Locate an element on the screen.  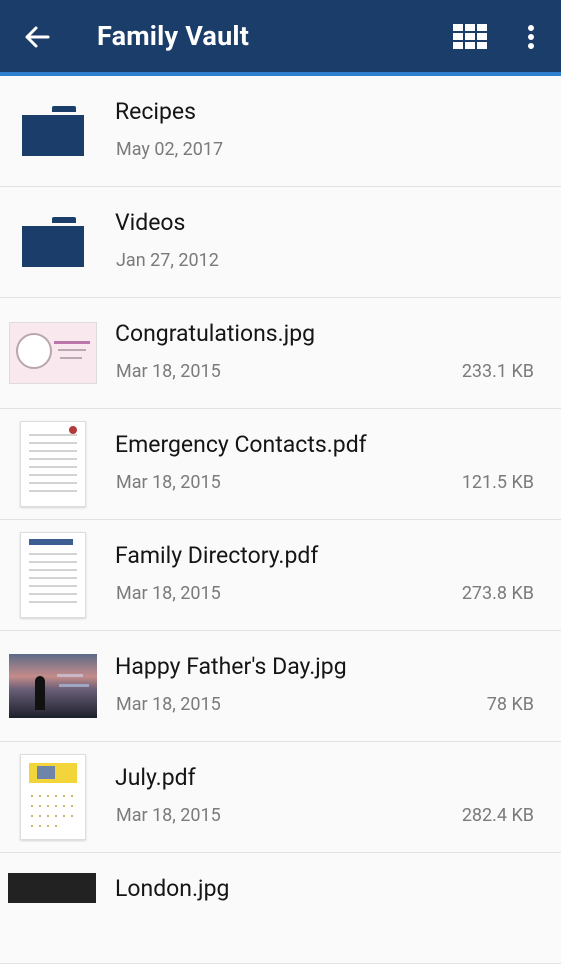
more-vert-icon is located at coordinates (531, 37).